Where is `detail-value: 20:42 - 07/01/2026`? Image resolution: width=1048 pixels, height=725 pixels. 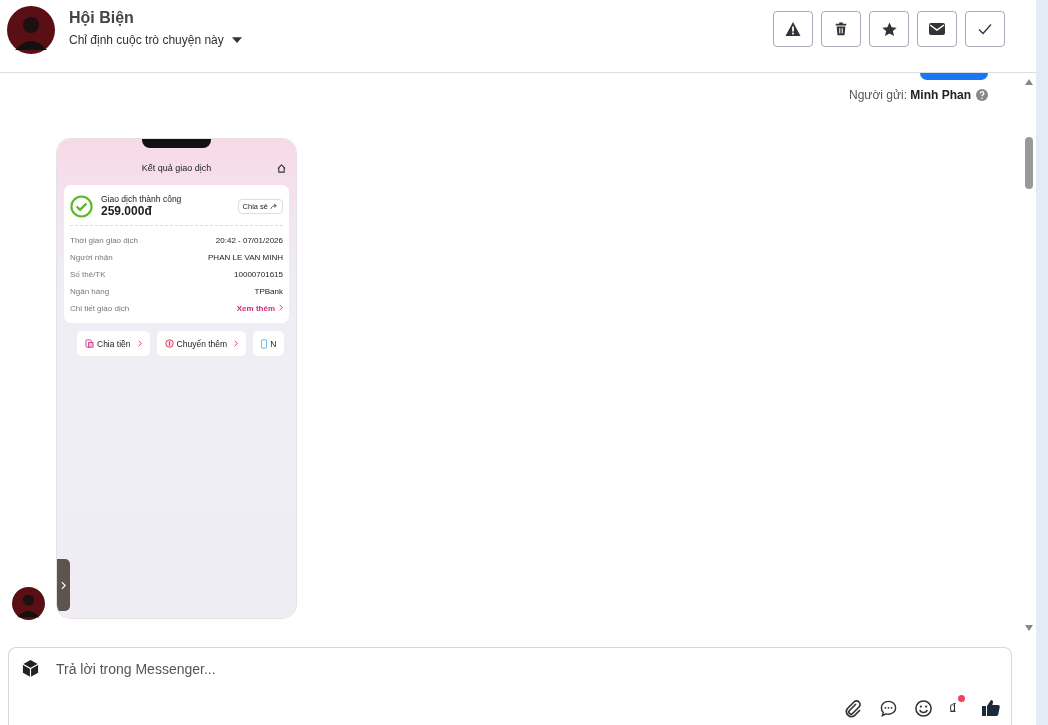
detail-value: 20:42 - 07/01/2026 is located at coordinates (249, 241).